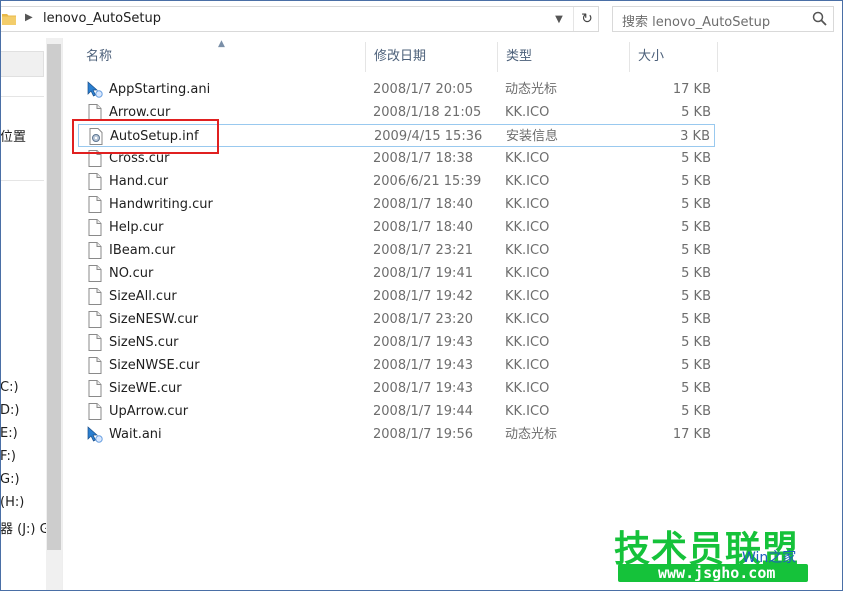 This screenshot has height=591, width=843. What do you see at coordinates (423, 434) in the screenshot?
I see `file-date: 2008/1/7 19:56` at bounding box center [423, 434].